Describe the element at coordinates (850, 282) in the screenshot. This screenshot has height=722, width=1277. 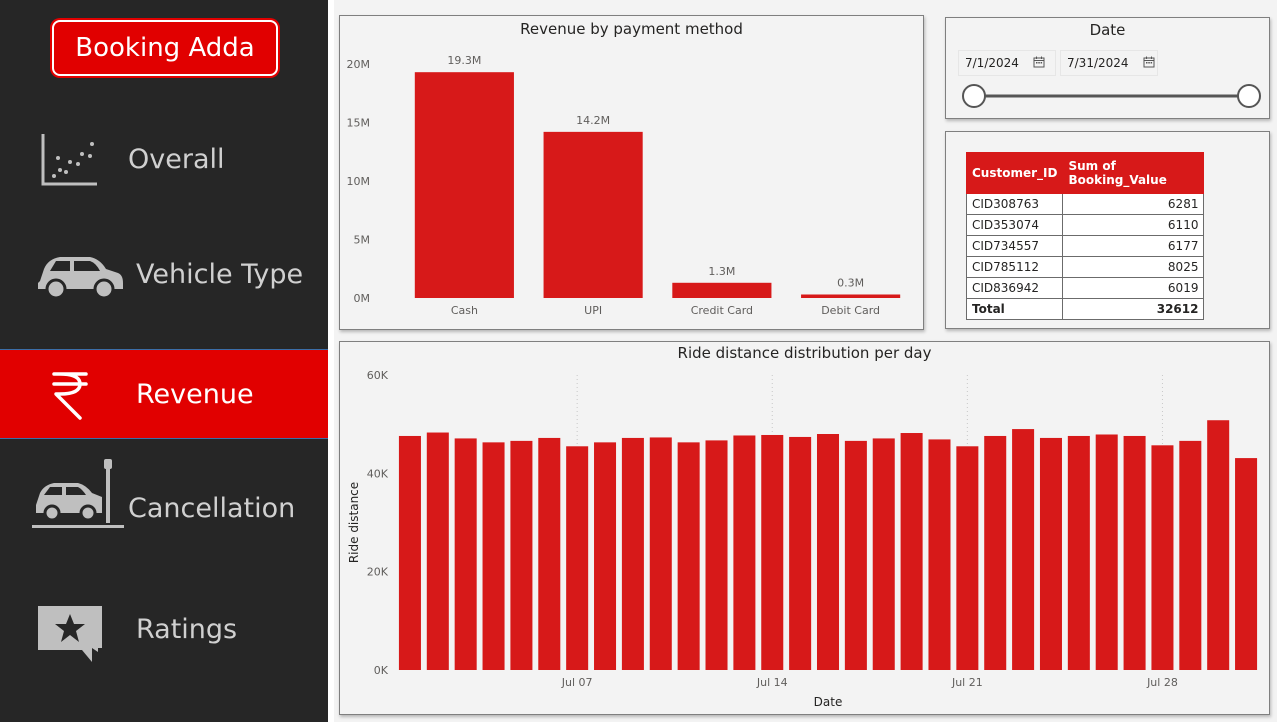
I see `data-label: 0.3M` at that location.